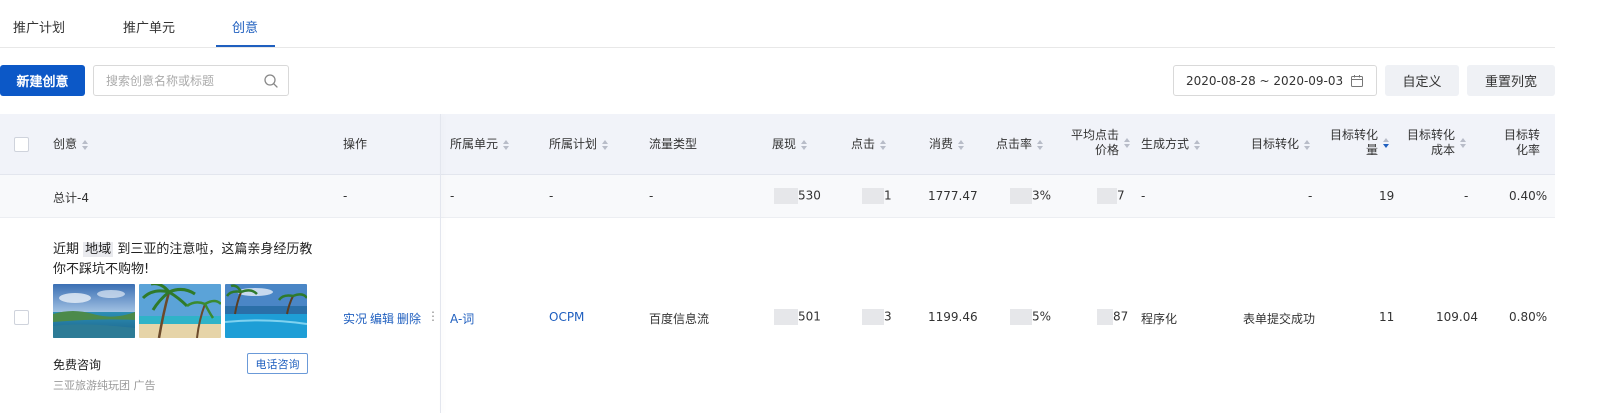 Image resolution: width=1601 pixels, height=413 pixels. Describe the element at coordinates (1042, 316) in the screenshot. I see `row-ctr-value: 5%` at that location.